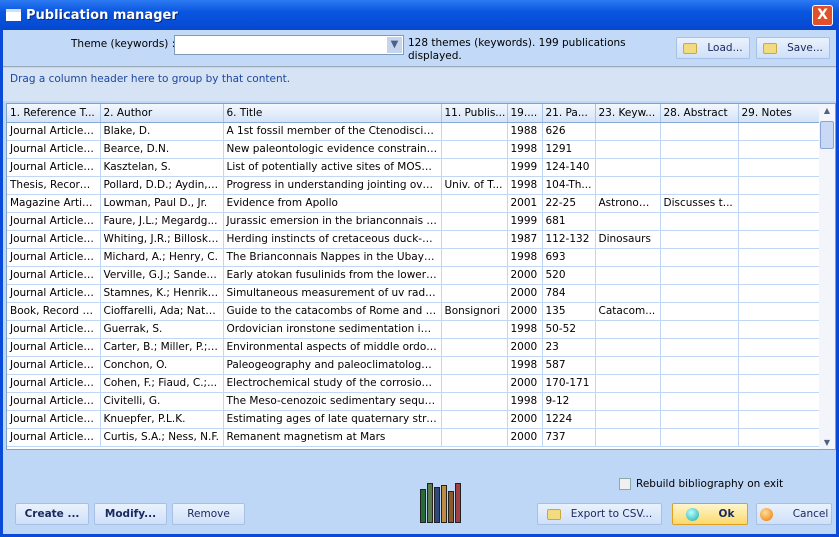 The width and height of the screenshot is (839, 537). I want to click on ok-button: Ok, so click(710, 514).